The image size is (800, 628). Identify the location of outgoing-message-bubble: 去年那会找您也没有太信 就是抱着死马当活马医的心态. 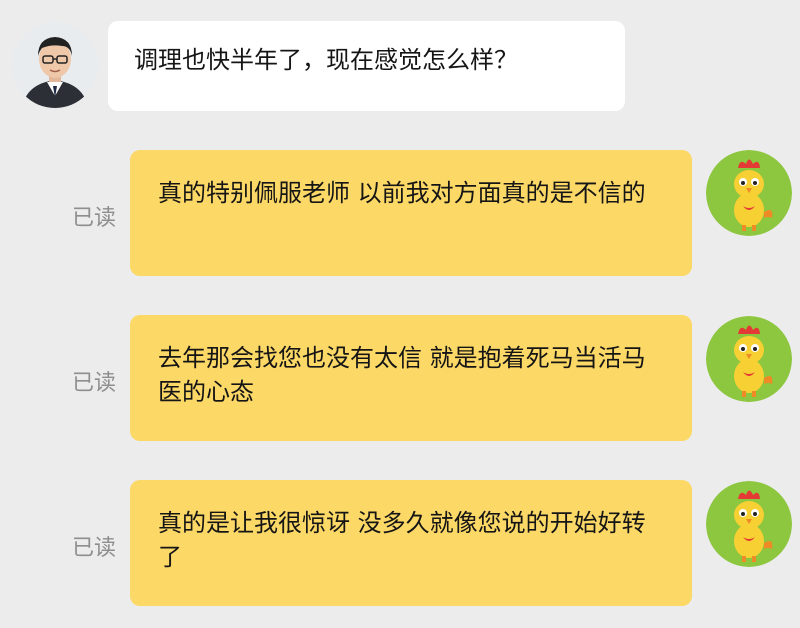
(411, 378).